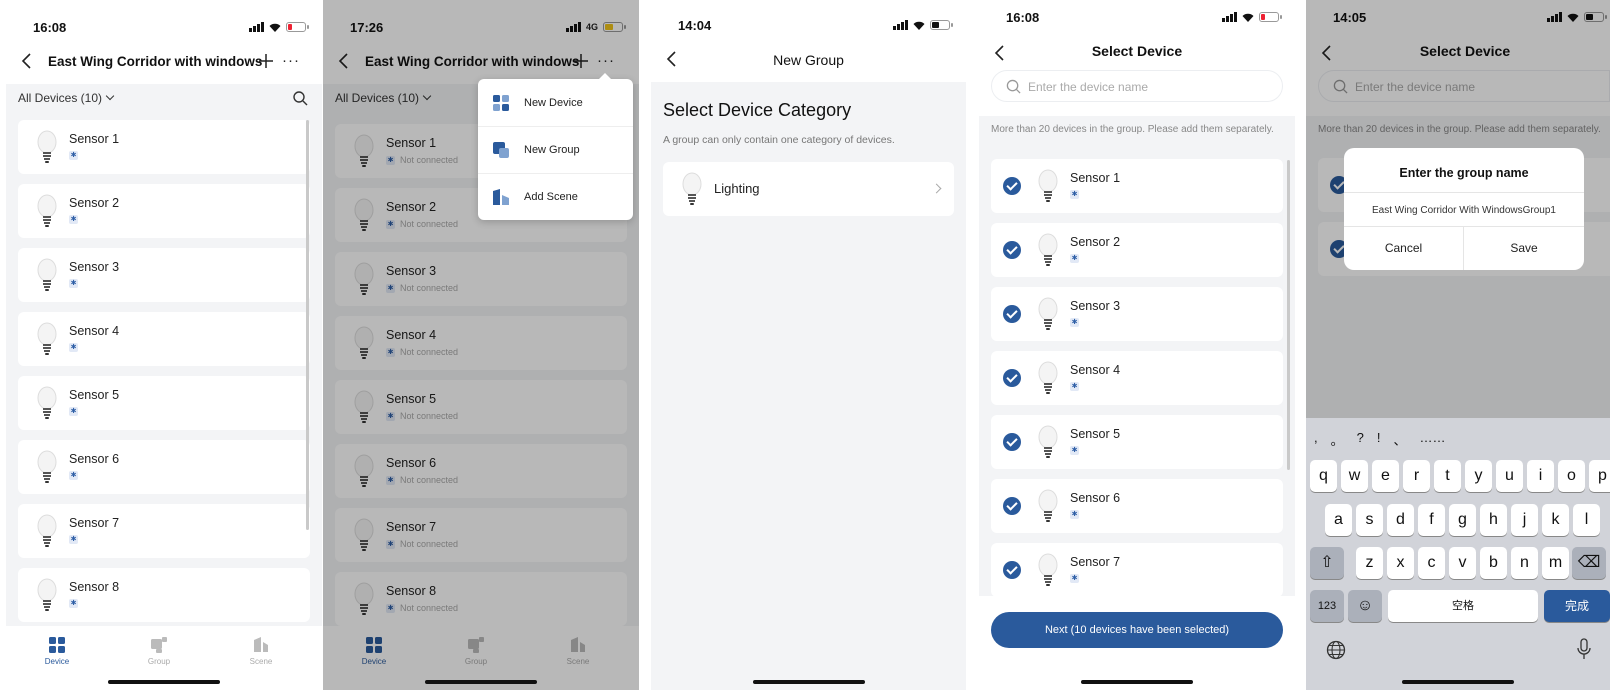  Describe the element at coordinates (159, 651) in the screenshot. I see `tab-group: Group` at that location.